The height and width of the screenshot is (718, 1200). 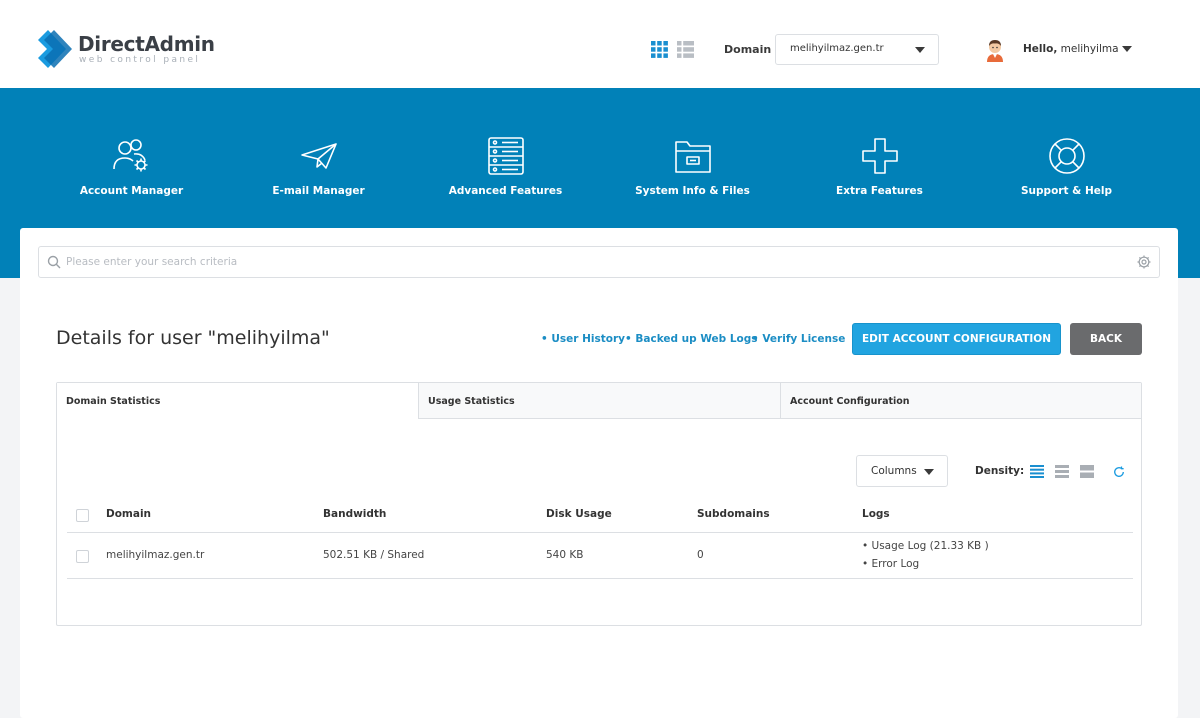 What do you see at coordinates (505, 191) in the screenshot?
I see `nav-label: Advanced Features` at bounding box center [505, 191].